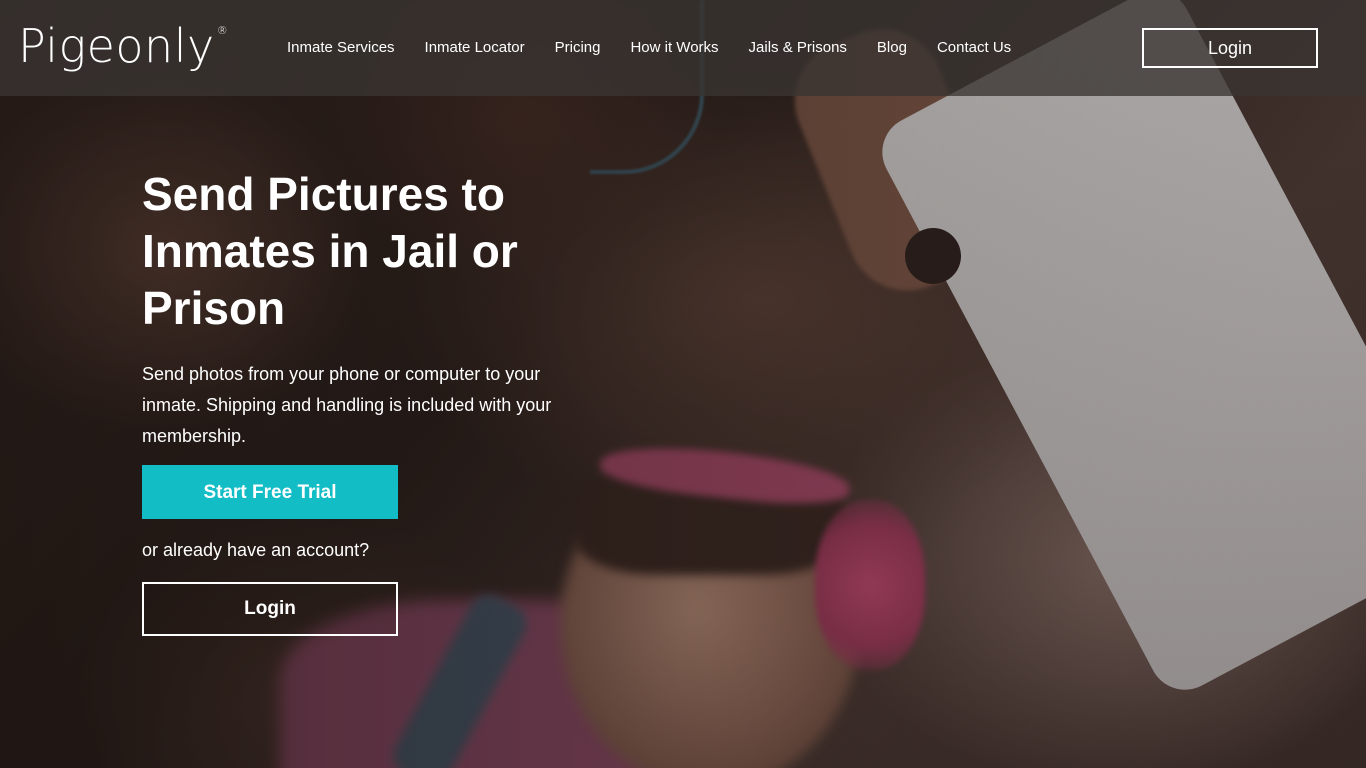 This screenshot has width=1366, height=768. Describe the element at coordinates (270, 492) in the screenshot. I see `start-free-trial-button: Start Free Trial` at that location.